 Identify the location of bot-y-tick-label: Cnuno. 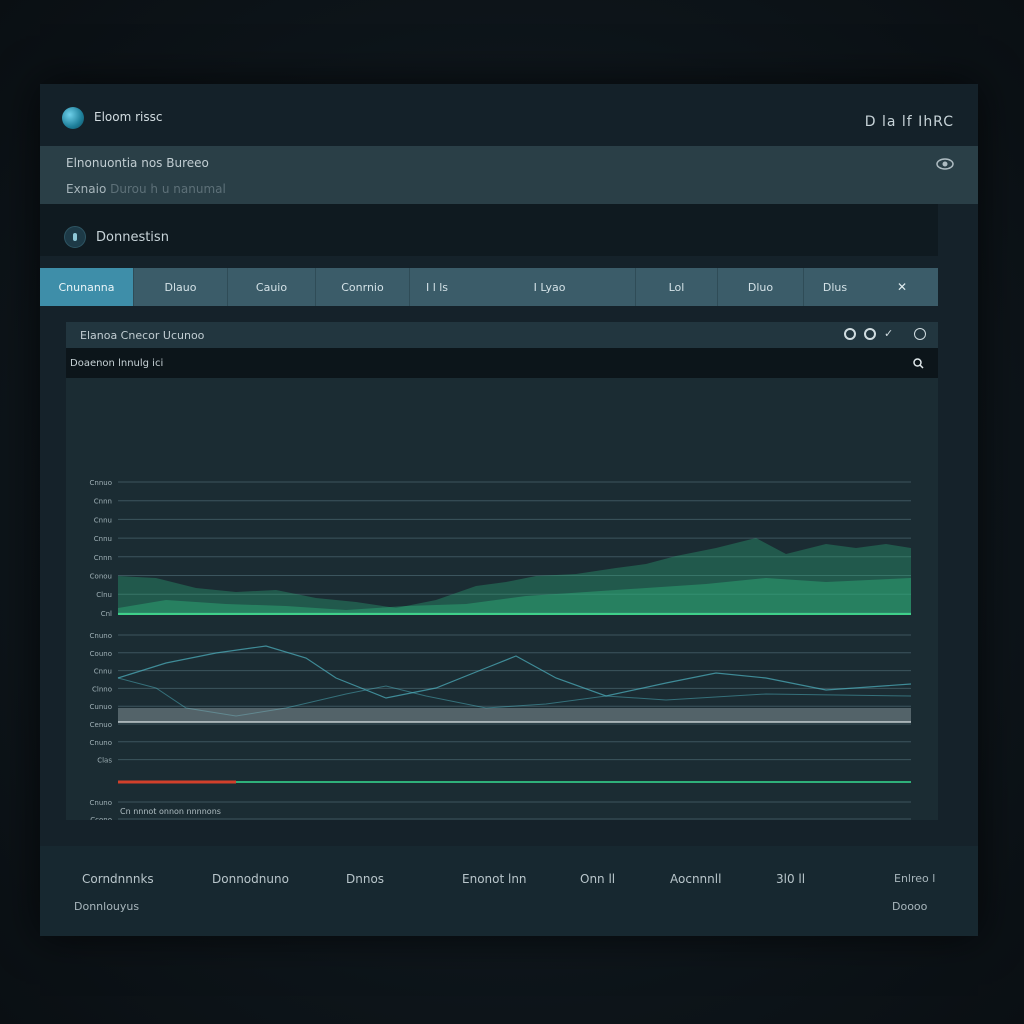
(101, 803).